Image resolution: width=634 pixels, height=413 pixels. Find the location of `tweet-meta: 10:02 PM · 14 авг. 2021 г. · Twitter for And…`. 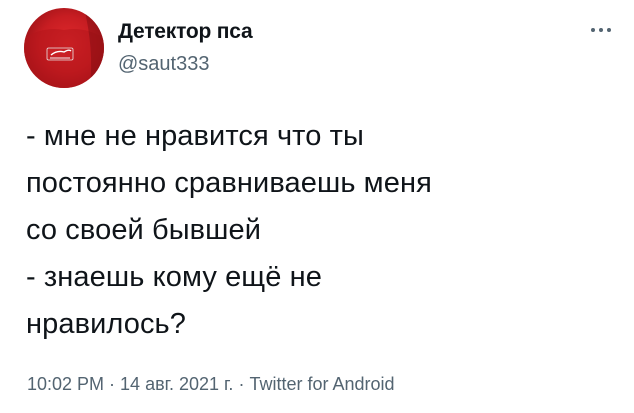

tweet-meta: 10:02 PM · 14 авг. 2021 г. · Twitter for And… is located at coordinates (211, 384).